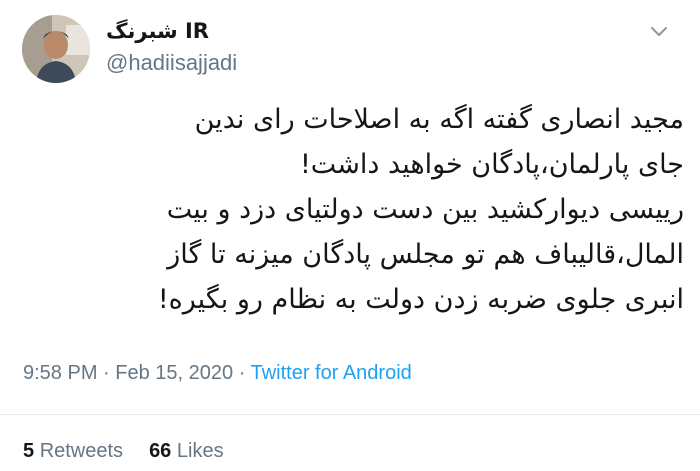 The image size is (700, 471). What do you see at coordinates (350, 414) in the screenshot?
I see `divider` at bounding box center [350, 414].